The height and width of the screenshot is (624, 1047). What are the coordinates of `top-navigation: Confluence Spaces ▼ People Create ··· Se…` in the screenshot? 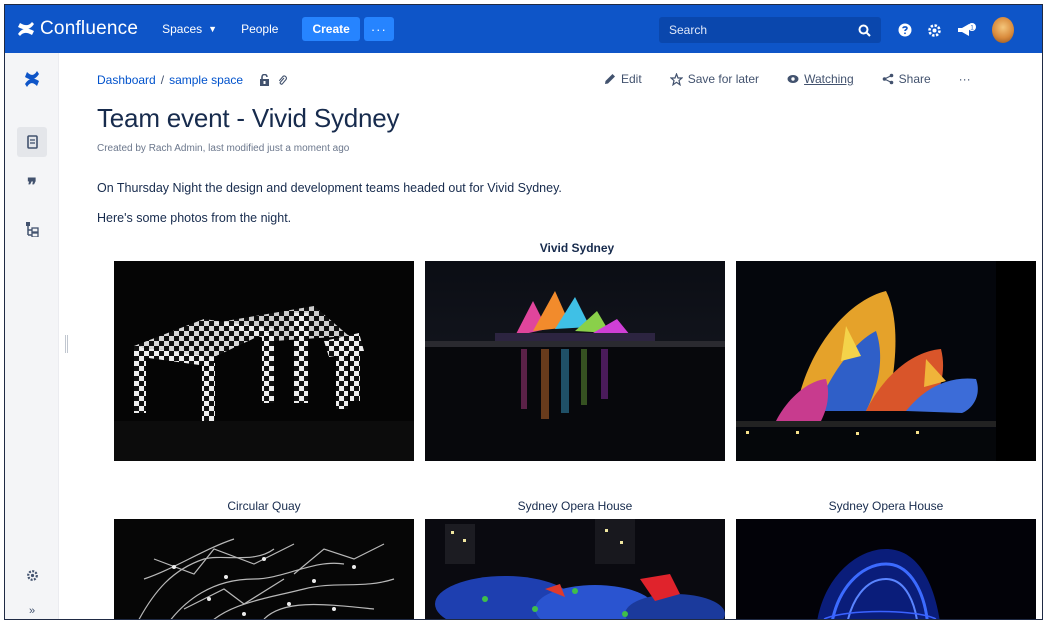 It's located at (523, 29).